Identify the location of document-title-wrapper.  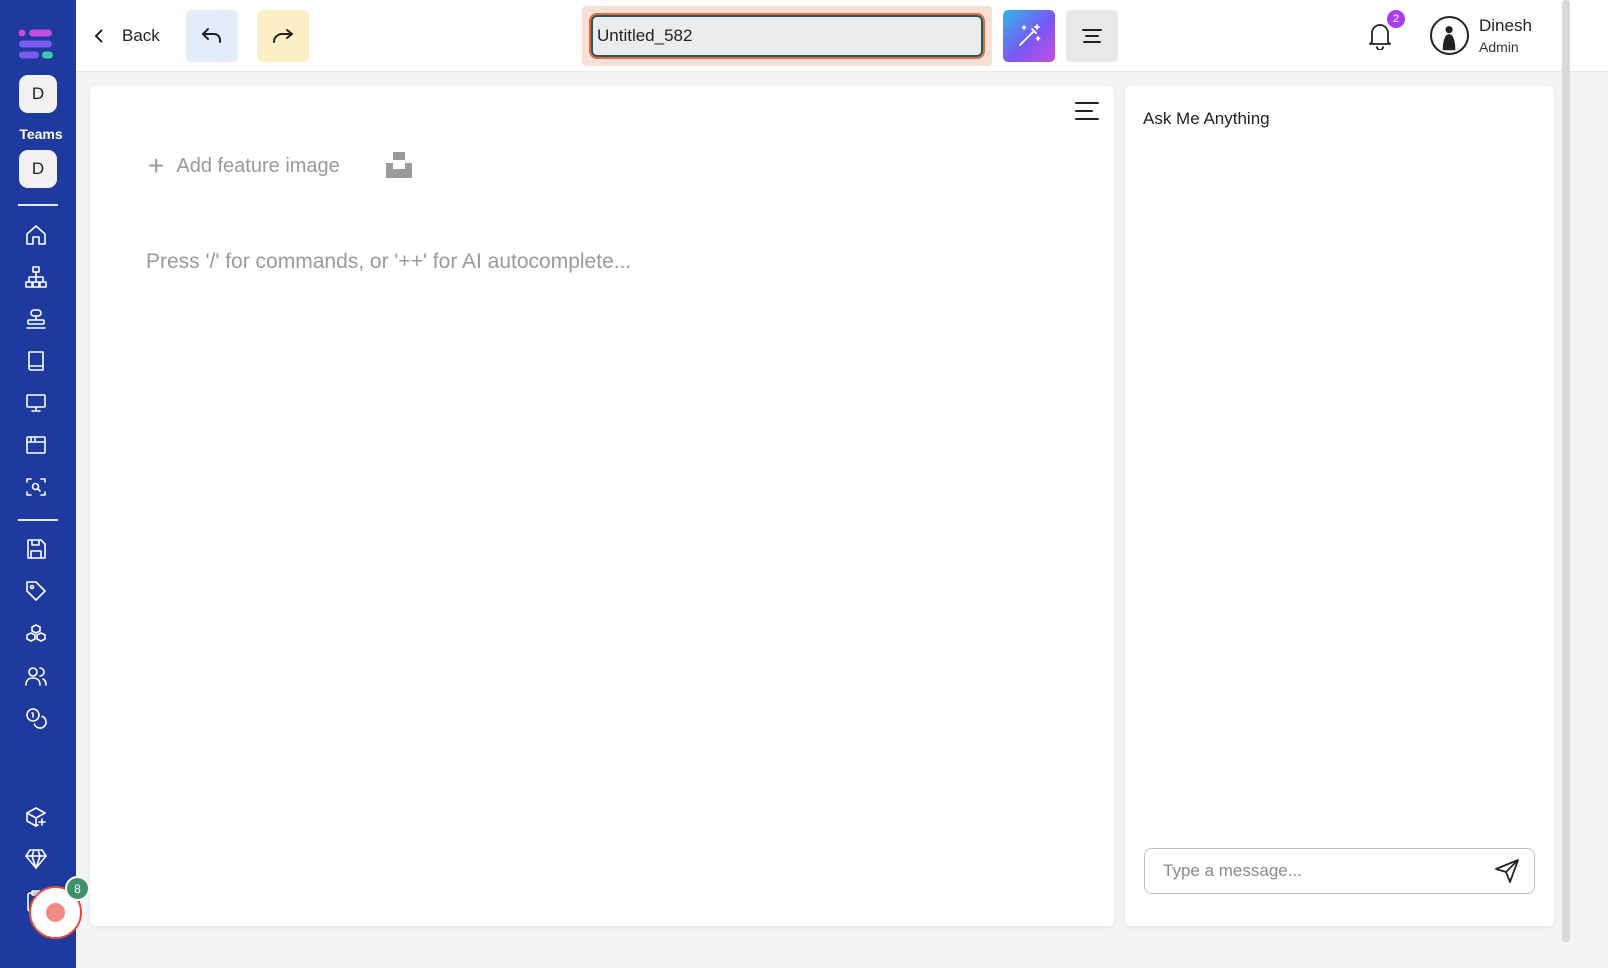
(787, 36).